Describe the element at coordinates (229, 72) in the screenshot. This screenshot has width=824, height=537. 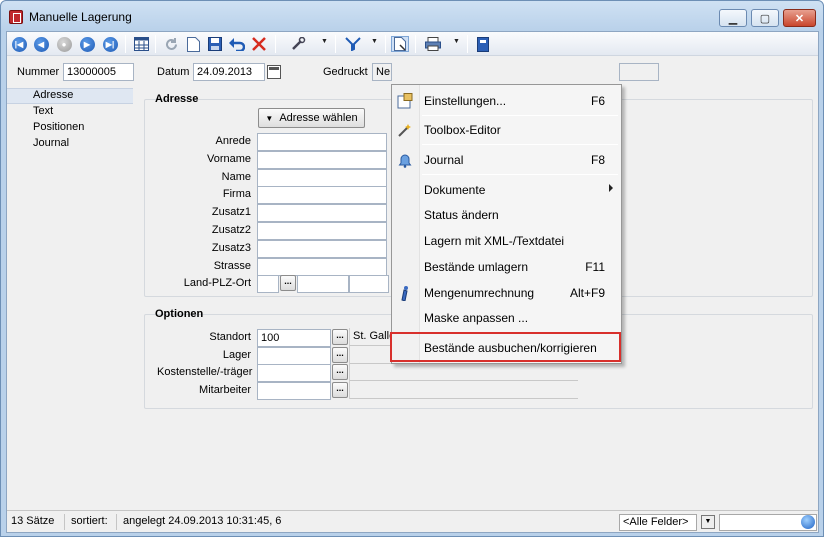
I see `datum-field: 24.09.2013` at that location.